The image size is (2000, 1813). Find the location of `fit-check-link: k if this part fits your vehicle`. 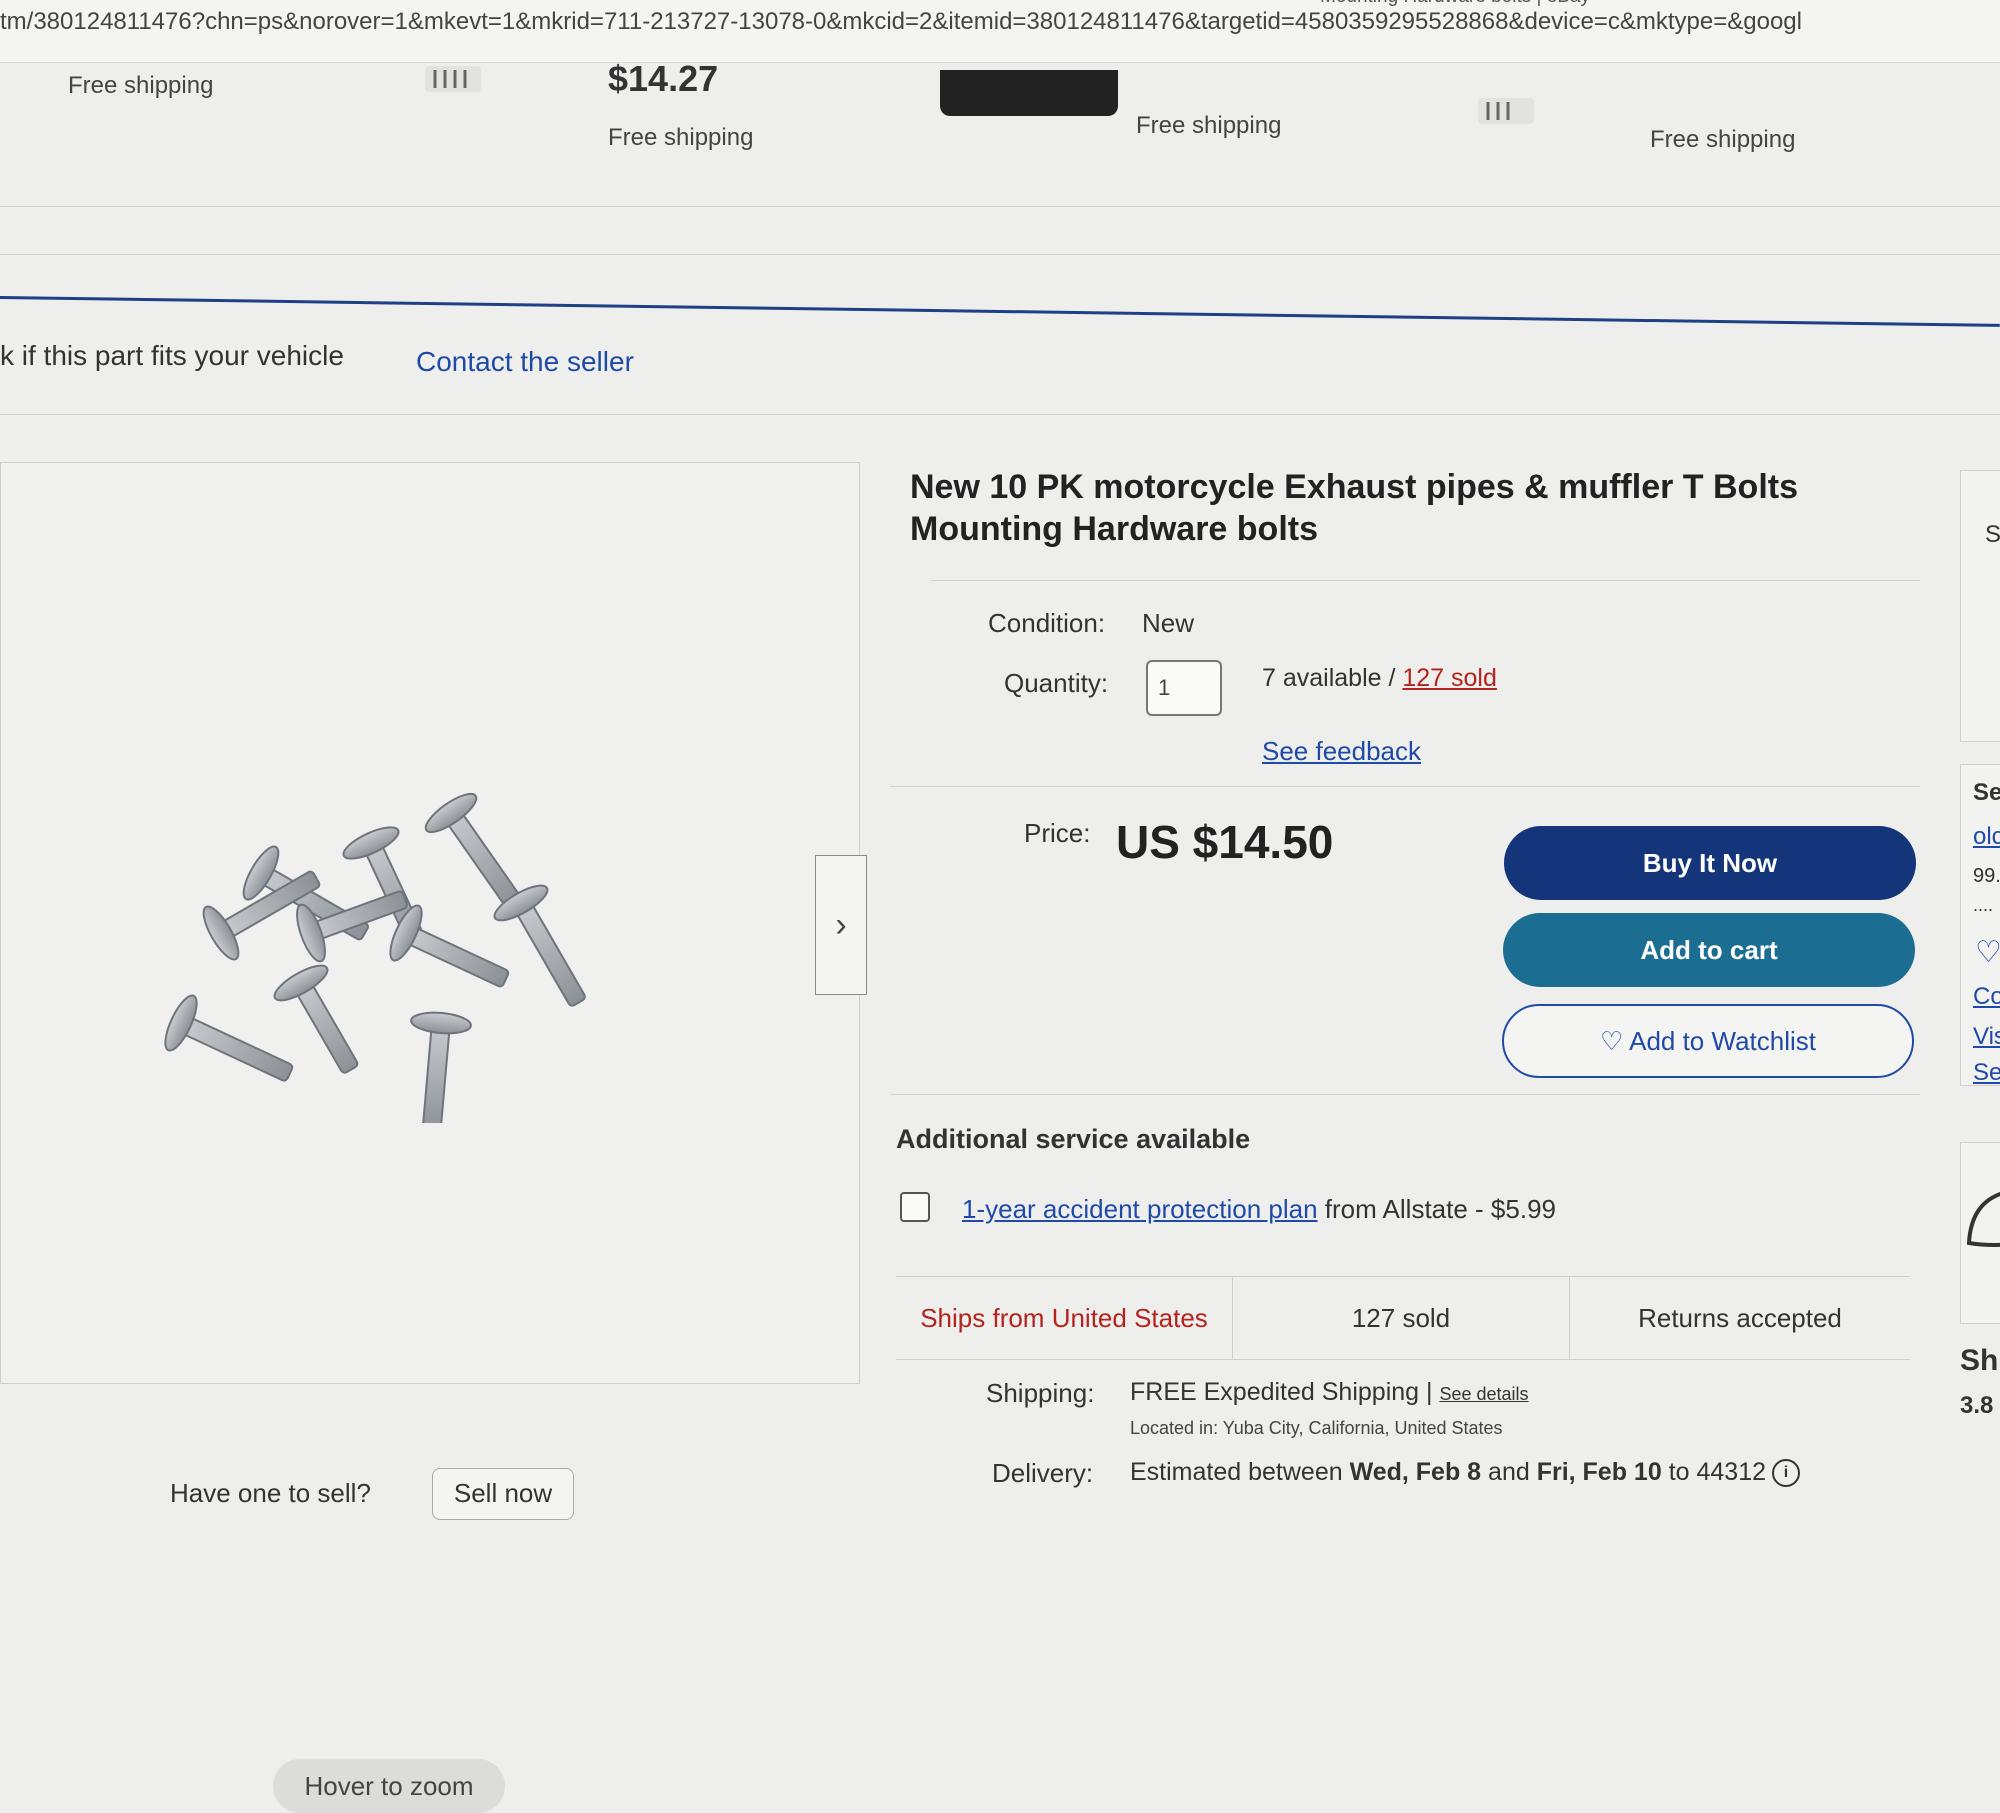

fit-check-link: k if this part fits your vehicle is located at coordinates (172, 356).